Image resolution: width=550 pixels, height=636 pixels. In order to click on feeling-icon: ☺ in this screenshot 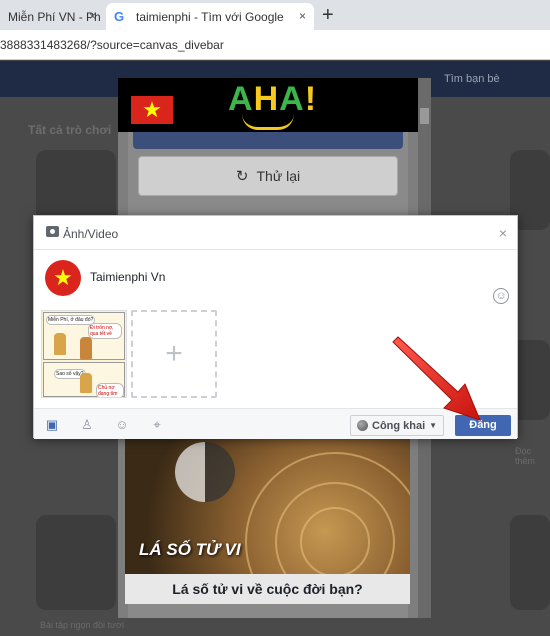, I will do `click(122, 425)`.